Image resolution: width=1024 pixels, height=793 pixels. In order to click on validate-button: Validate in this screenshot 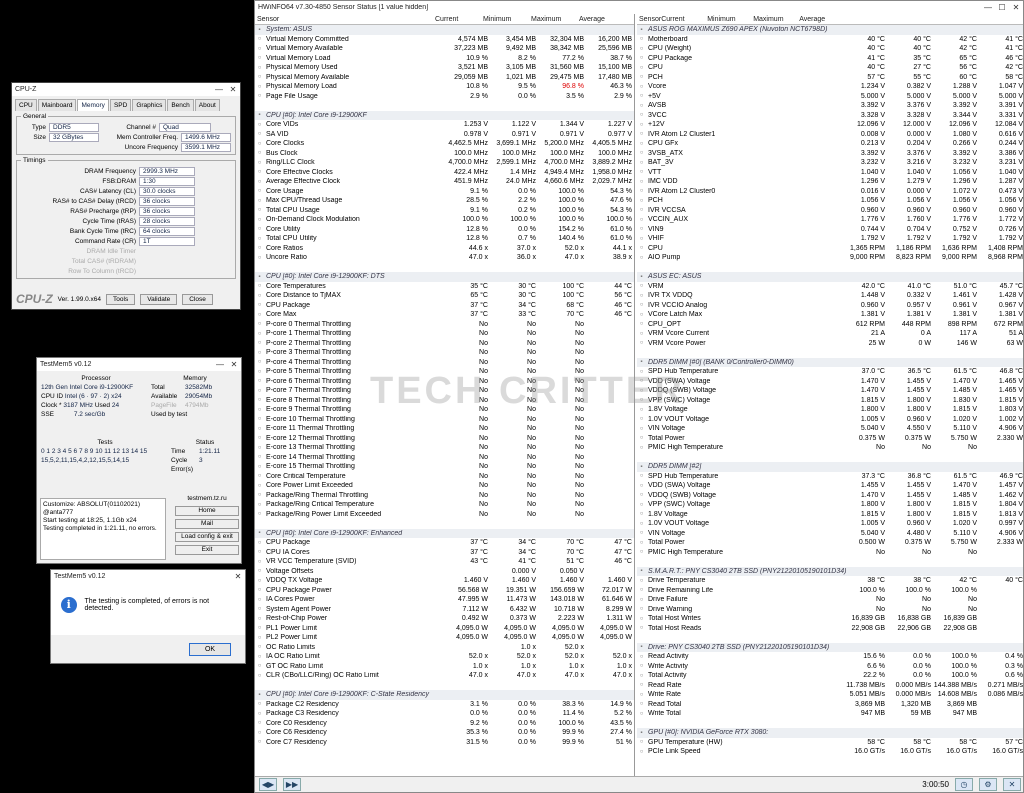, I will do `click(159, 299)`.